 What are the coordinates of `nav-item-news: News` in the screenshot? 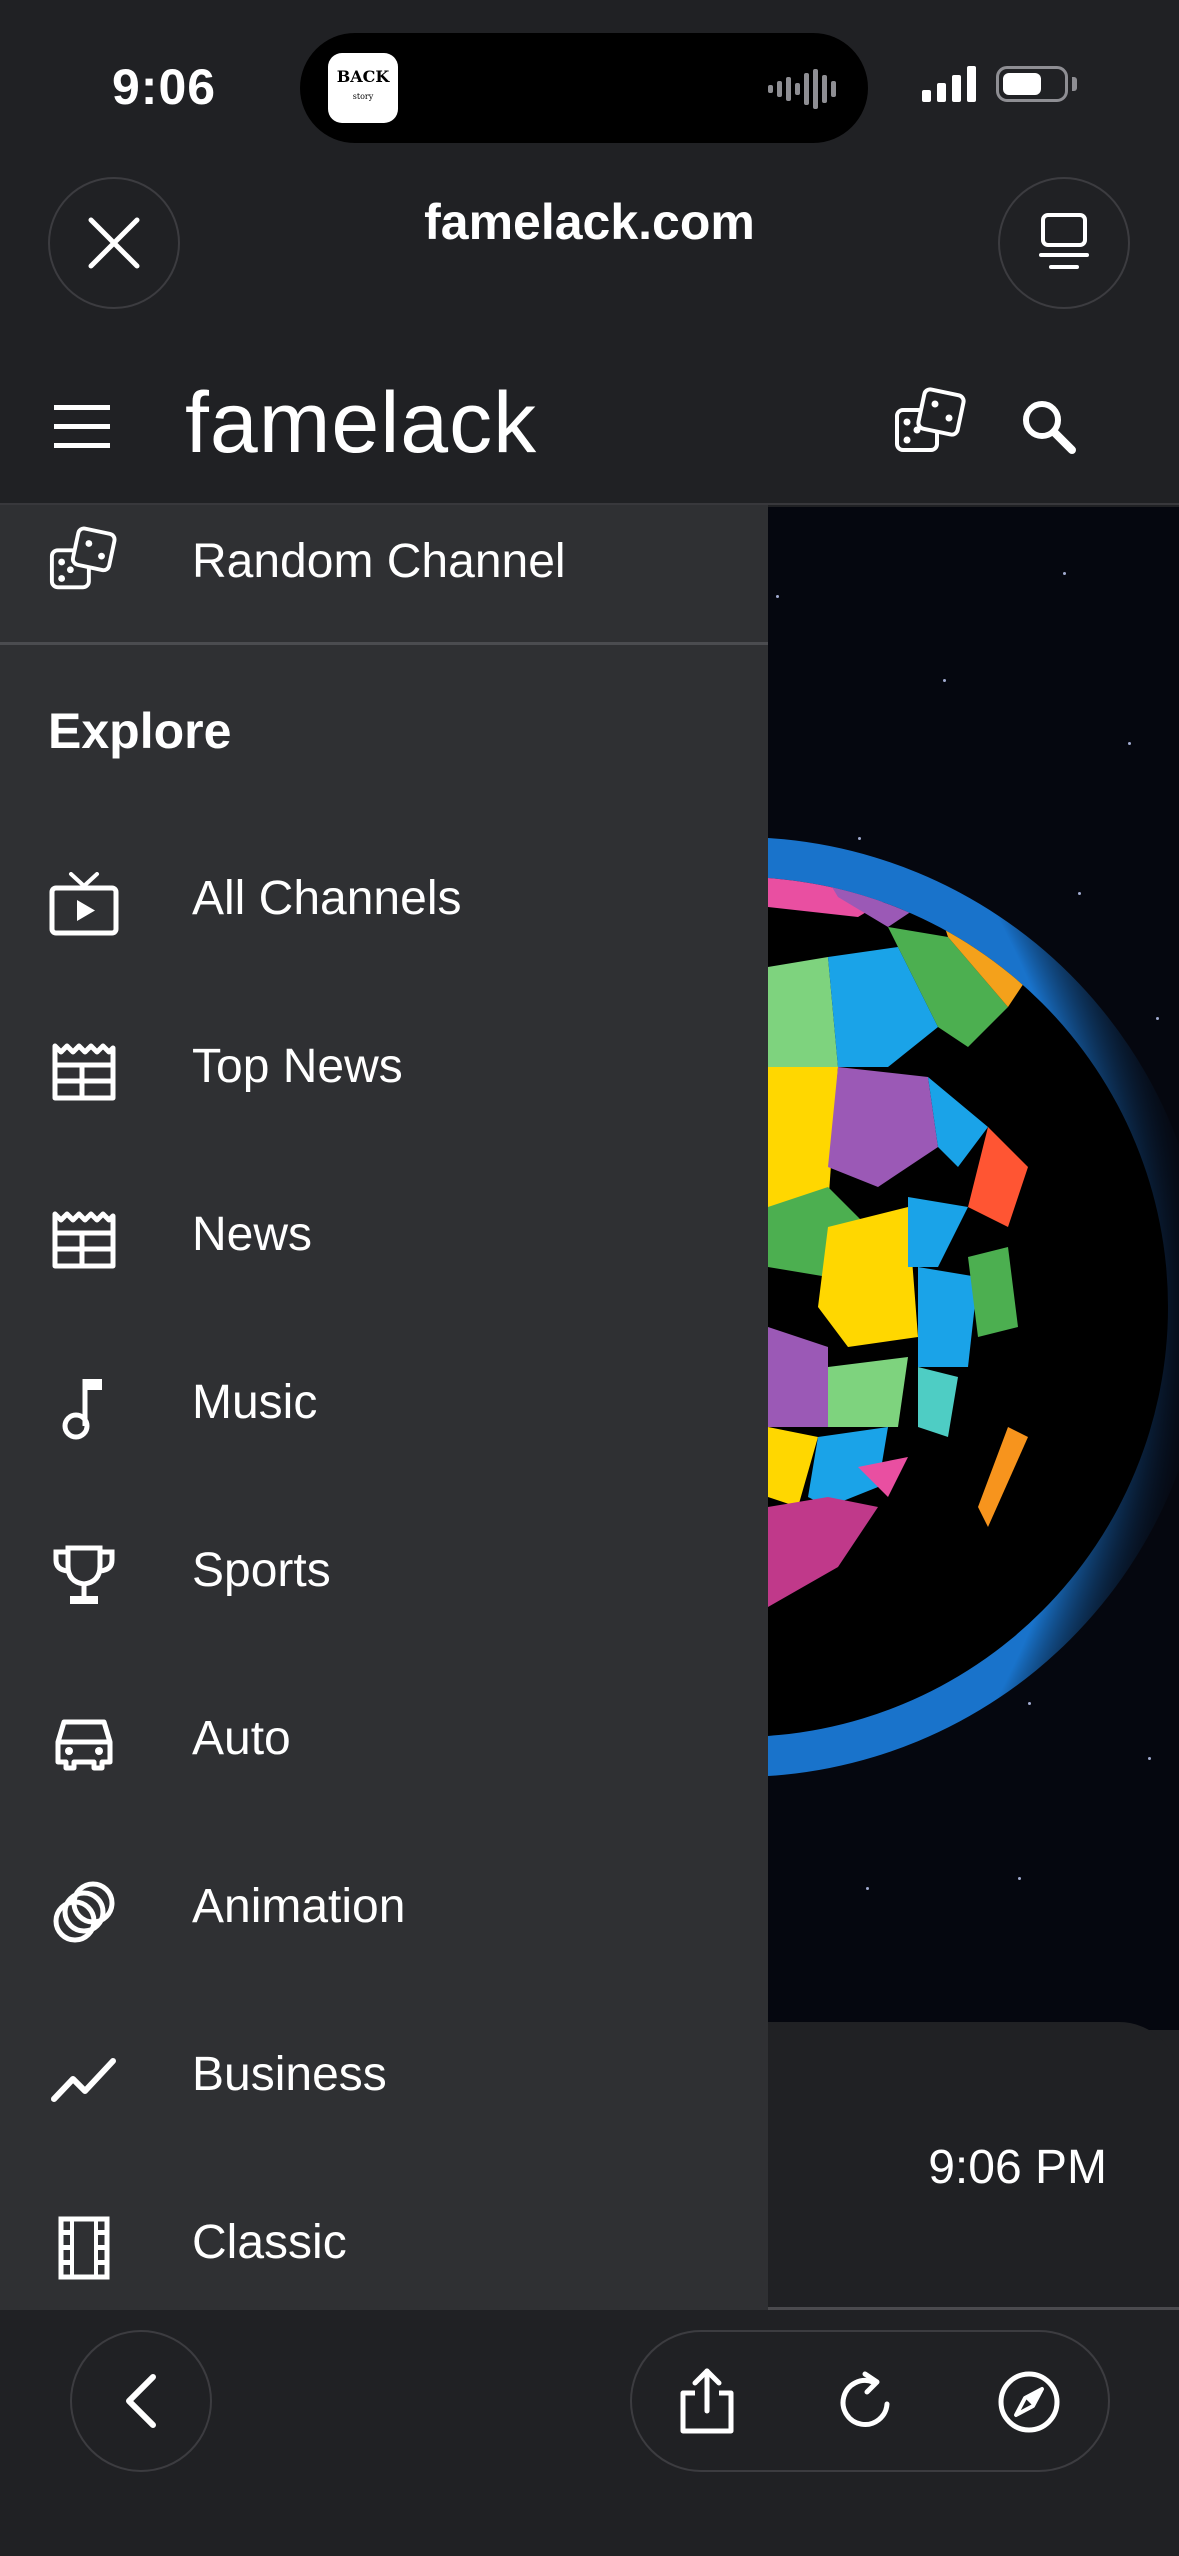 It's located at (384, 1240).